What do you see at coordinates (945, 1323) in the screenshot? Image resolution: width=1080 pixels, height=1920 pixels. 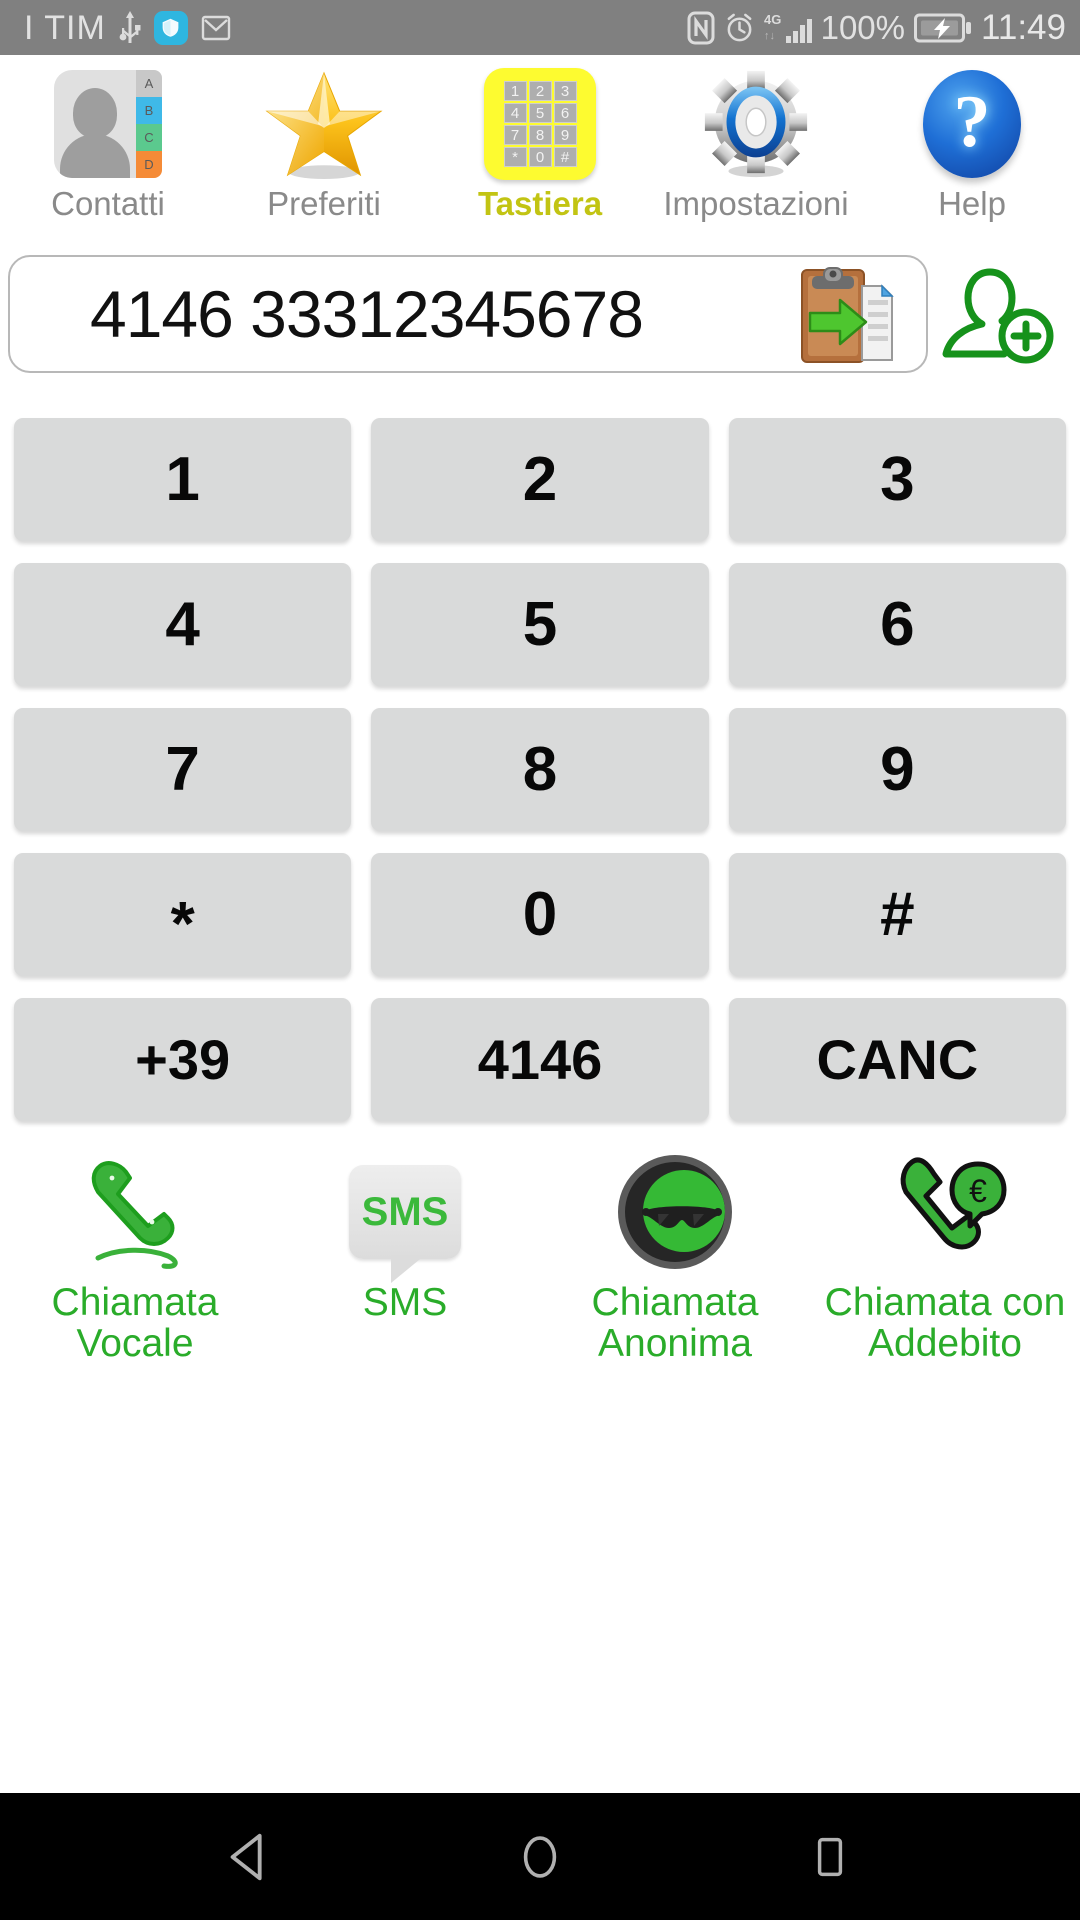 I see `action-label-chiamata-con-addebito: Chiamata con Addebito` at bounding box center [945, 1323].